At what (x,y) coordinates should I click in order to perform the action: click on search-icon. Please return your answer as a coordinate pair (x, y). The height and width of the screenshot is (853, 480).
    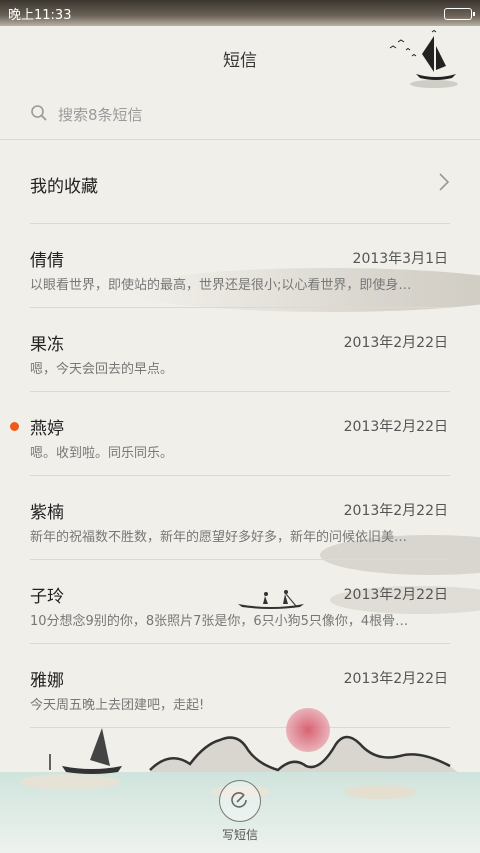
    Looking at the image, I should click on (39, 113).